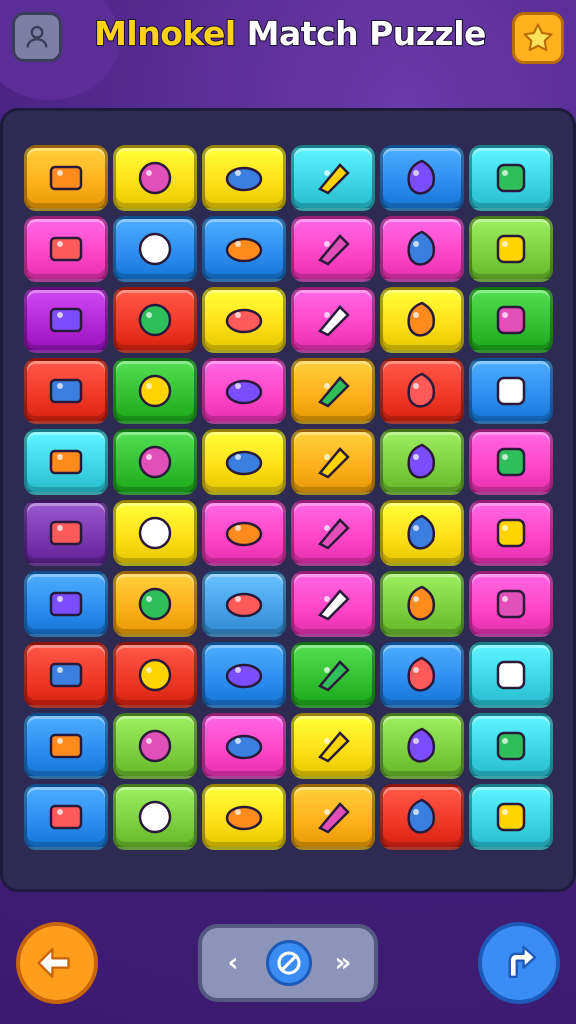 This screenshot has height=1024, width=576. I want to click on printer-icon, so click(421, 745).